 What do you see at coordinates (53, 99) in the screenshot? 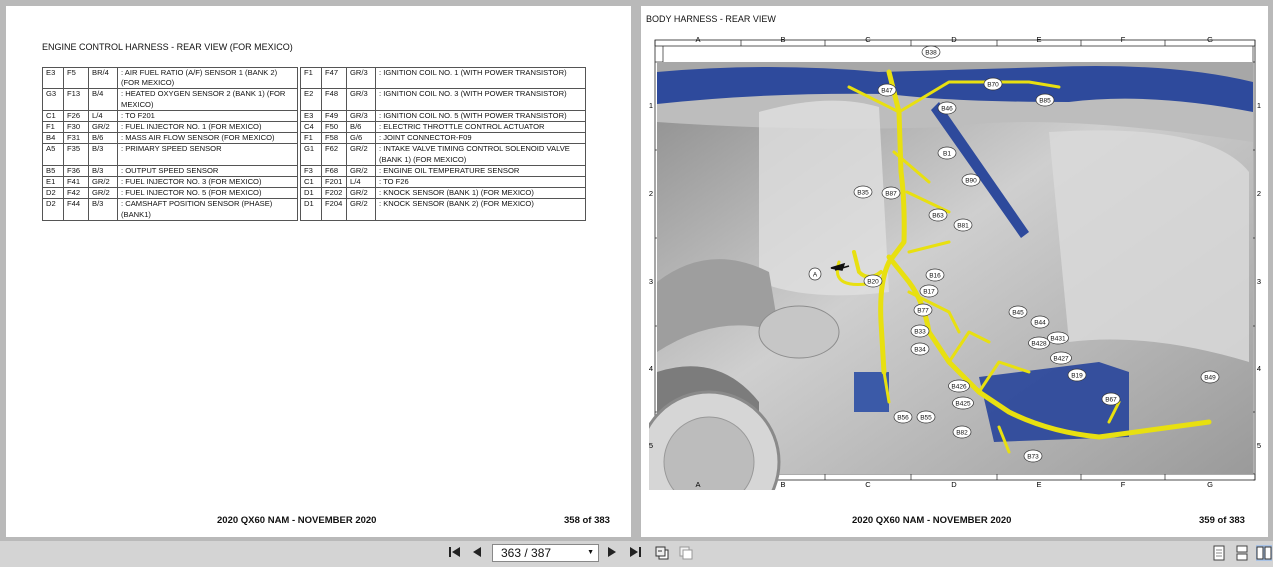
I see `cell-coord: G3` at bounding box center [53, 99].